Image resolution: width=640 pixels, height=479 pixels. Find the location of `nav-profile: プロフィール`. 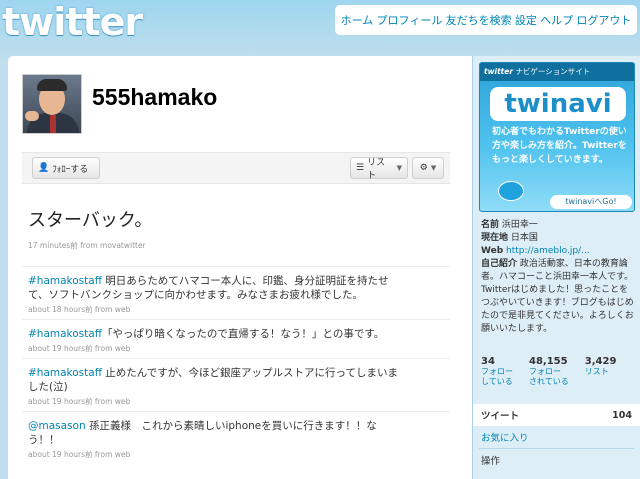

nav-profile: プロフィール is located at coordinates (410, 20).